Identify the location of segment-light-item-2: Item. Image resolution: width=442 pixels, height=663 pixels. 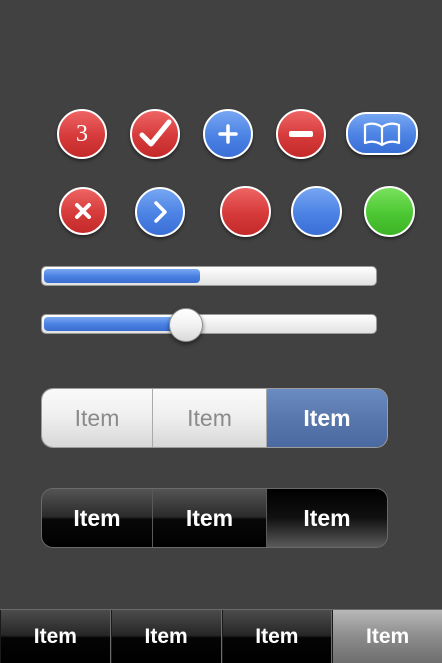
(210, 418).